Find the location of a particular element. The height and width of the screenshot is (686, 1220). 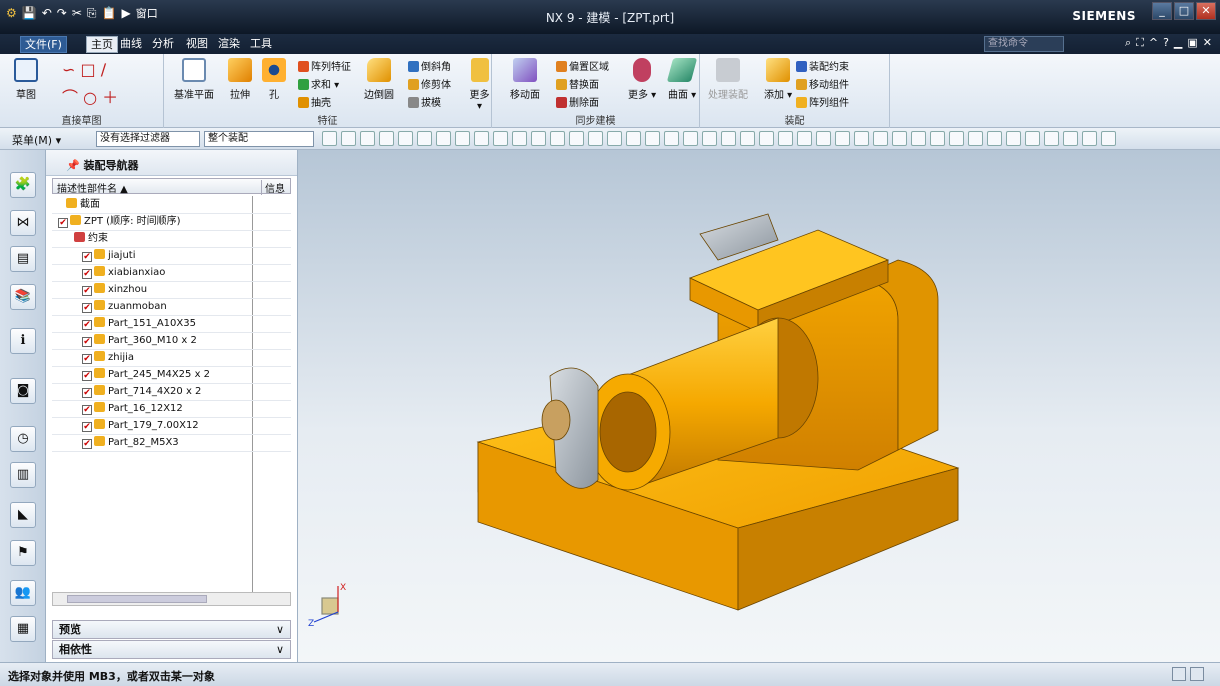

tab-analysis: 分析 is located at coordinates (163, 44).